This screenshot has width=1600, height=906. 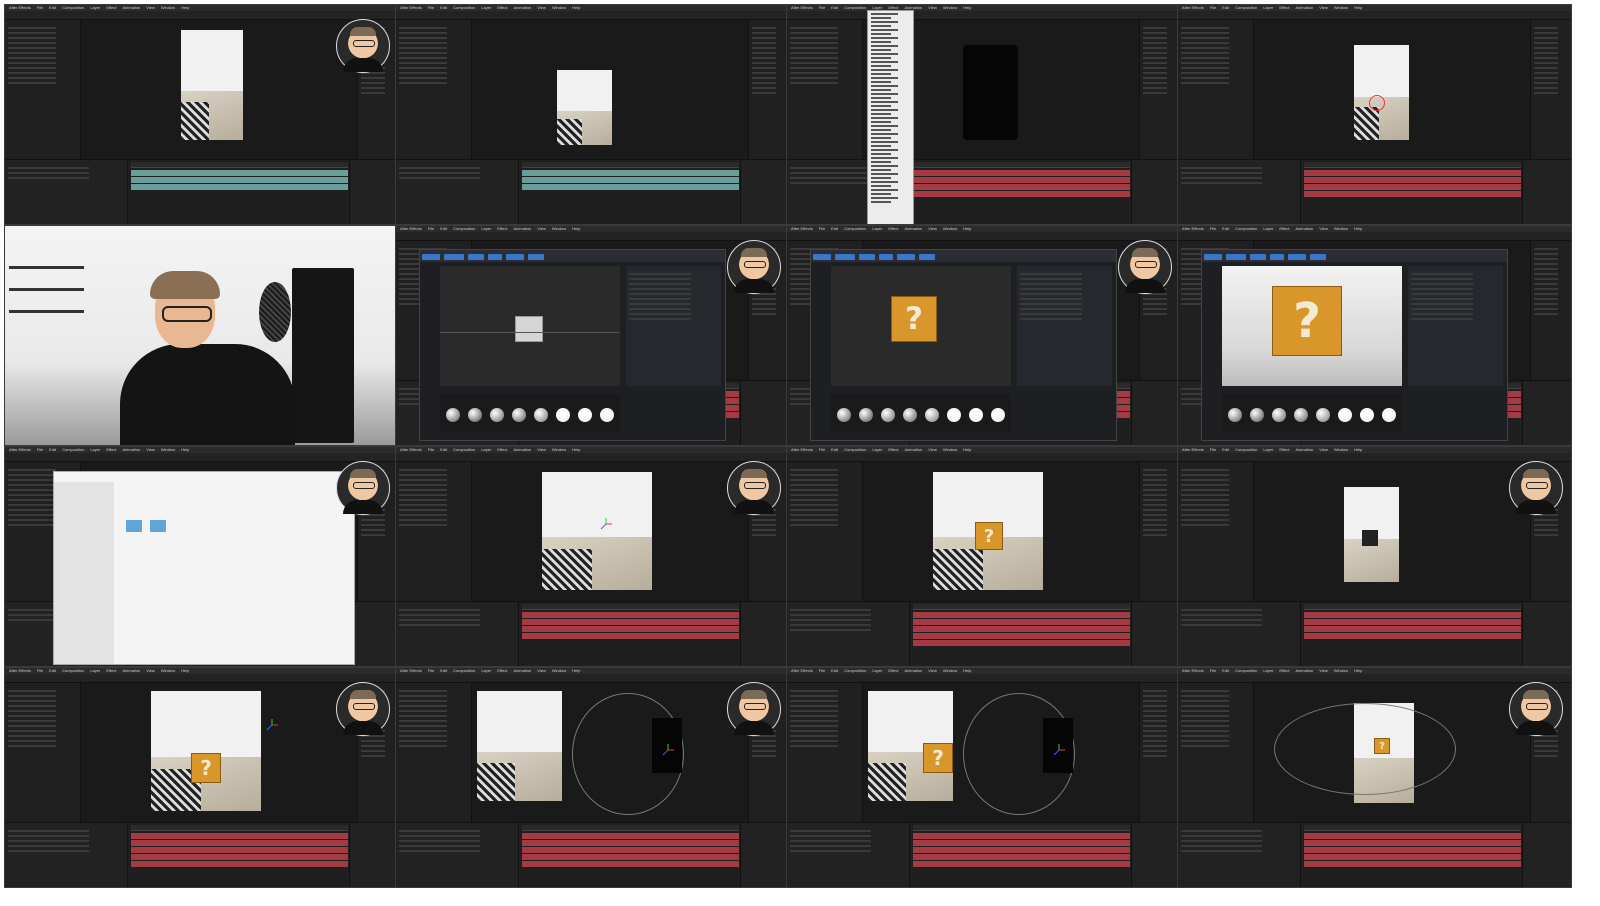 I want to click on menu-item-file: File, so click(x=1213, y=449).